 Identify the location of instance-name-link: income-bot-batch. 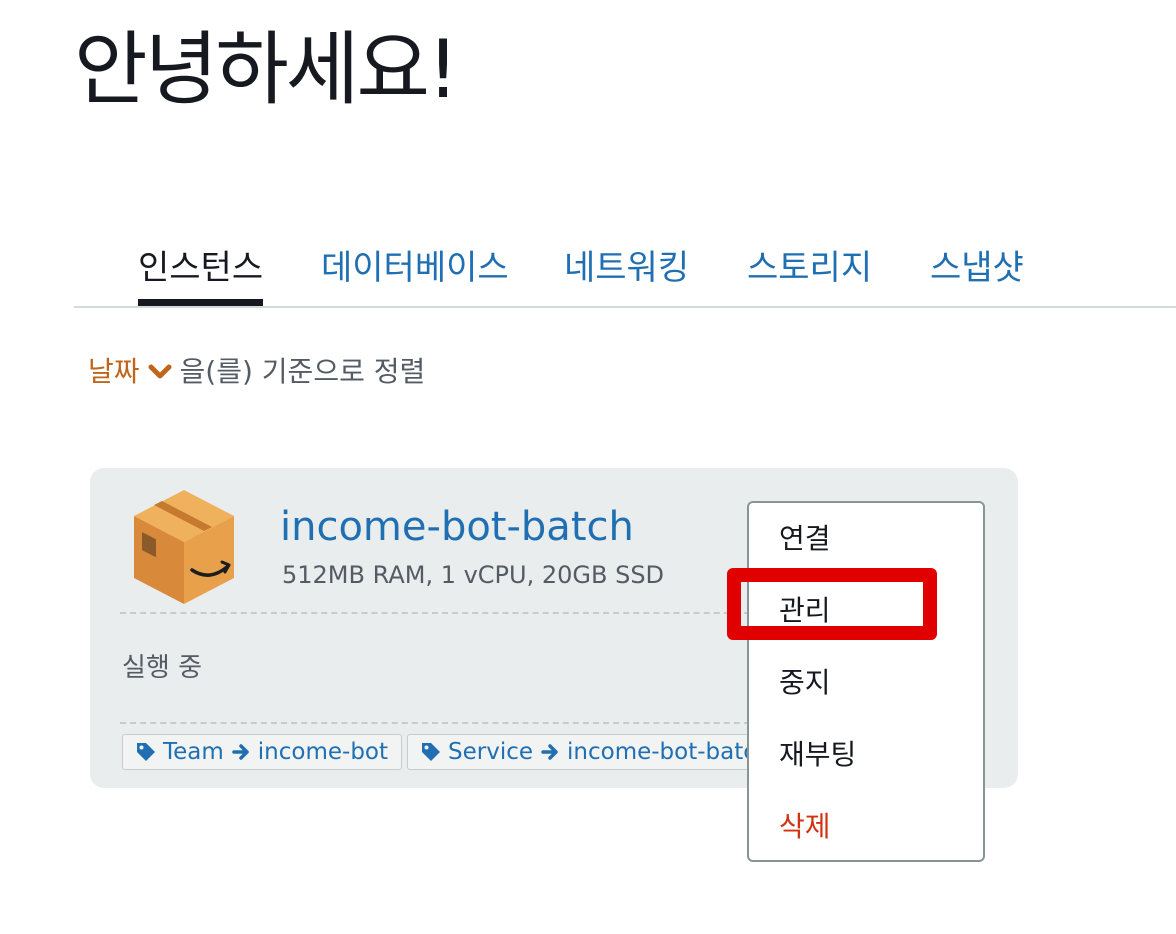
(457, 527).